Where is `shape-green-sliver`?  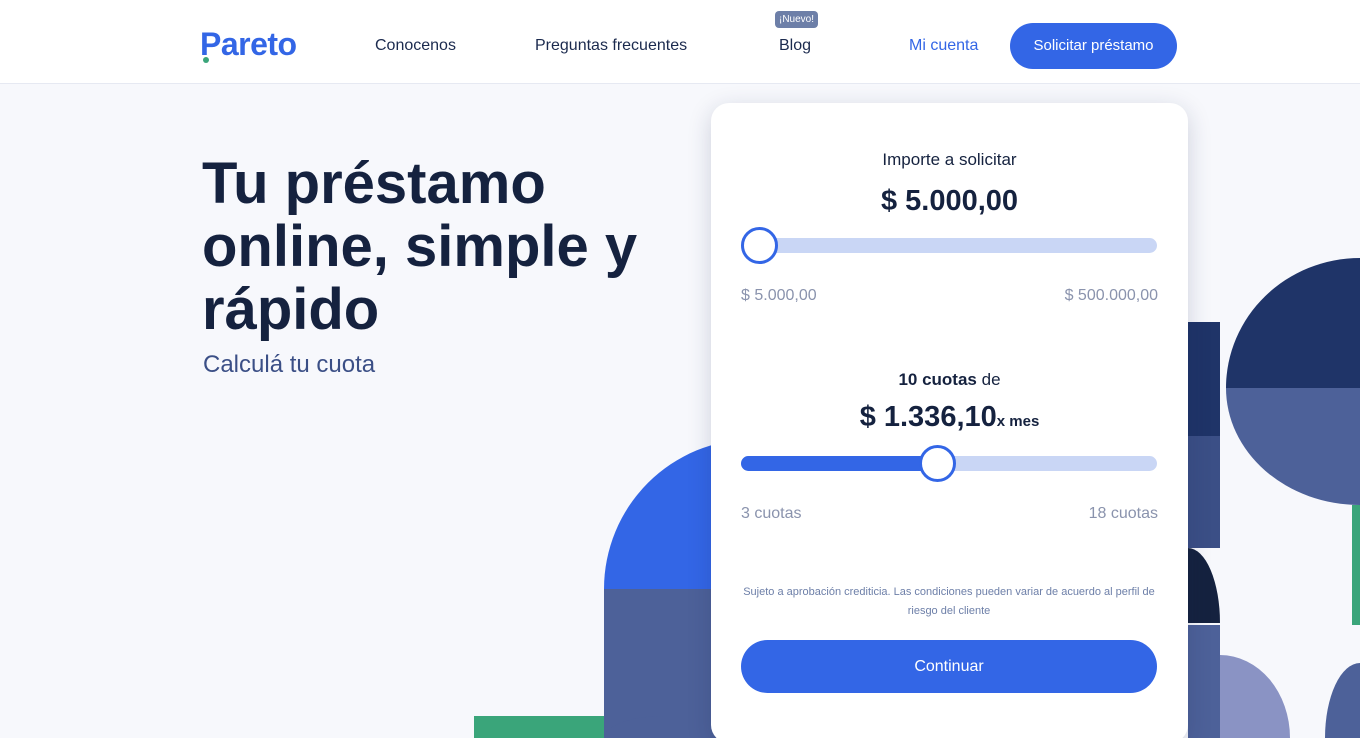
shape-green-sliver is located at coordinates (1356, 565).